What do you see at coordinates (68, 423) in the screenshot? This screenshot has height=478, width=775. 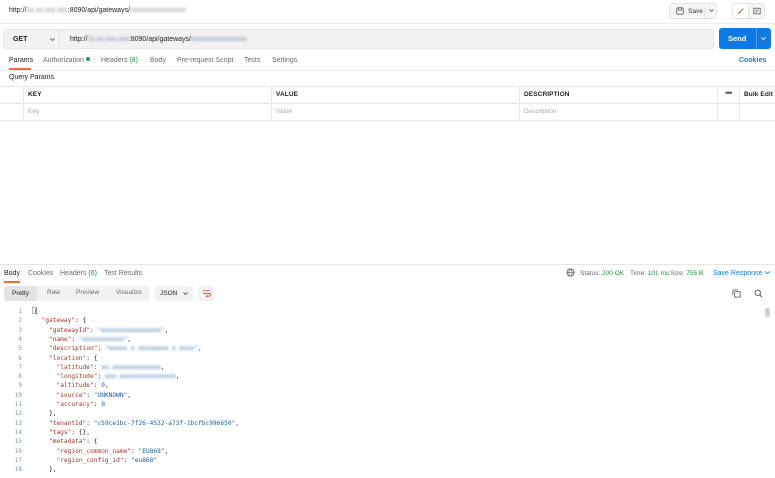 I see `json-key: "tenantId"` at bounding box center [68, 423].